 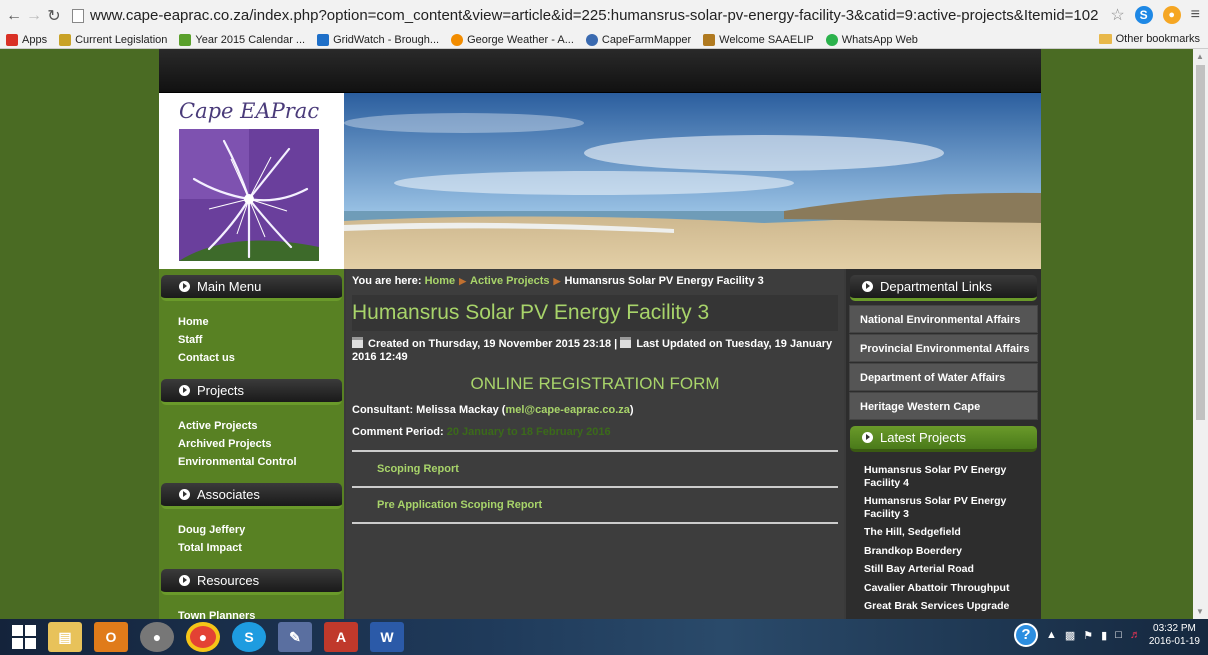 What do you see at coordinates (341, 637) in the screenshot?
I see `access-icon: A` at bounding box center [341, 637].